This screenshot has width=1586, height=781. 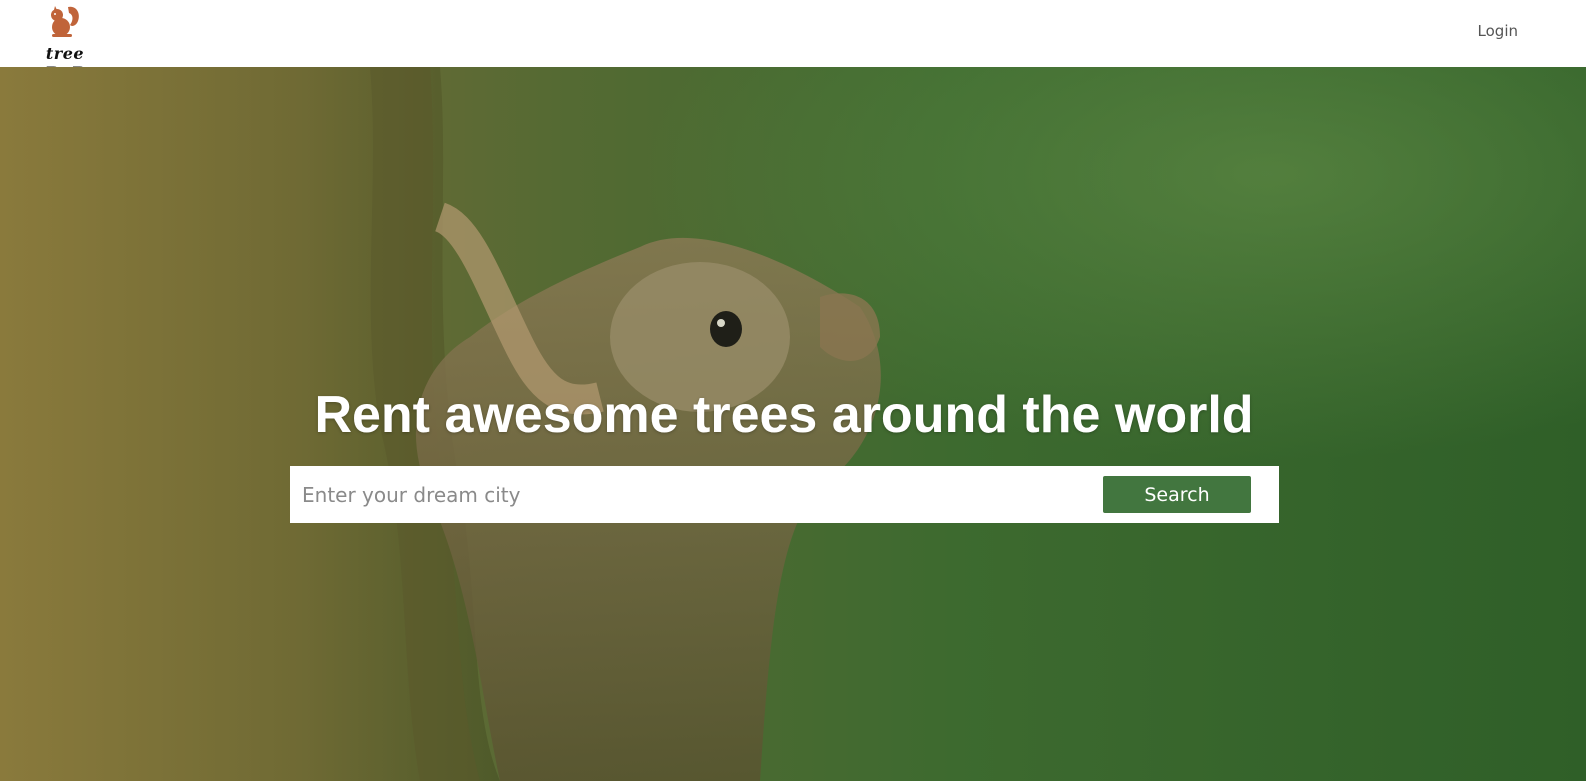 I want to click on logo: tree BnB, so click(x=65, y=42).